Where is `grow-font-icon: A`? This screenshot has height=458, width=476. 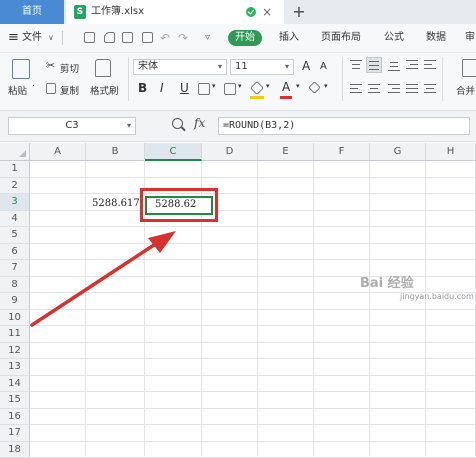 grow-font-icon: A is located at coordinates (306, 66).